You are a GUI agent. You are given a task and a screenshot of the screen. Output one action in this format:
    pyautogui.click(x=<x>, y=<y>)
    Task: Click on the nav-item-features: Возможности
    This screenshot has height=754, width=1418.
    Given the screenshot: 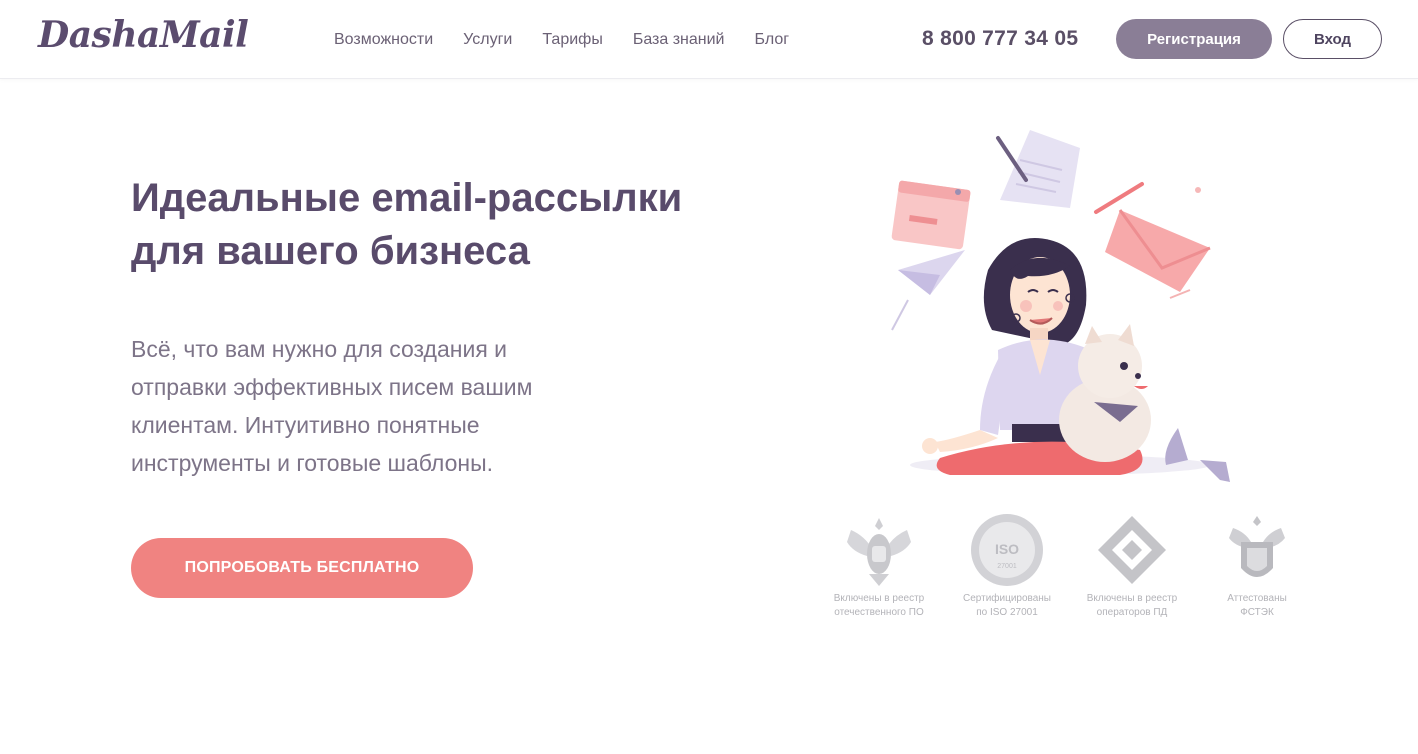 What is the action you would take?
    pyautogui.click(x=383, y=40)
    